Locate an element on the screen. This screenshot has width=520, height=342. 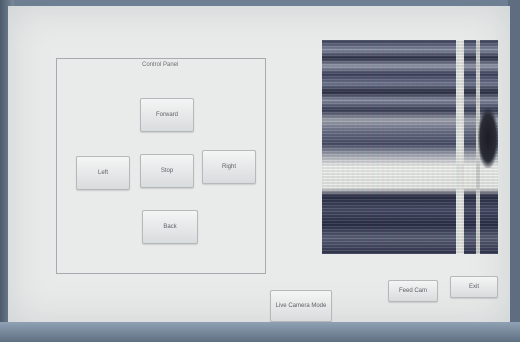
stop-button: Stop is located at coordinates (167, 171).